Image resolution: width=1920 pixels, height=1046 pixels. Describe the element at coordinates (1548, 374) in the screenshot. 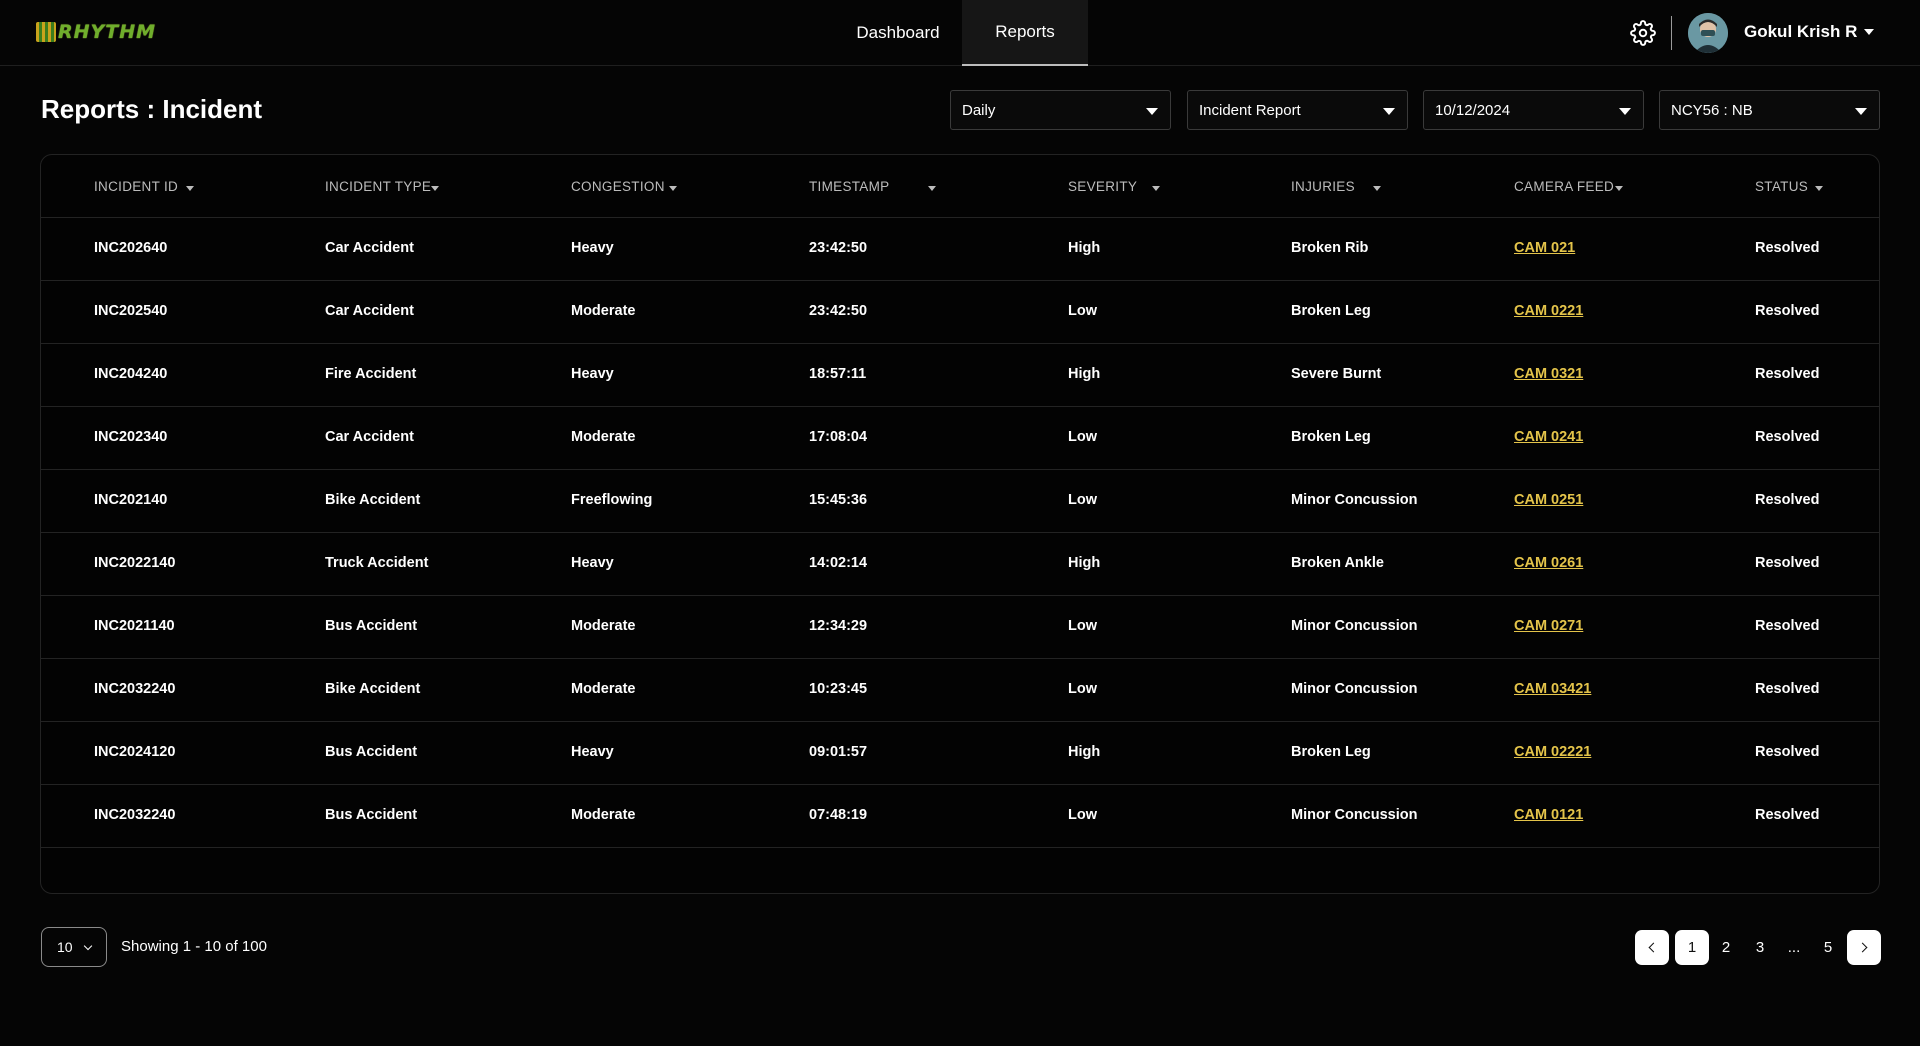

I see `camera-feed-link: CAM 0321` at that location.